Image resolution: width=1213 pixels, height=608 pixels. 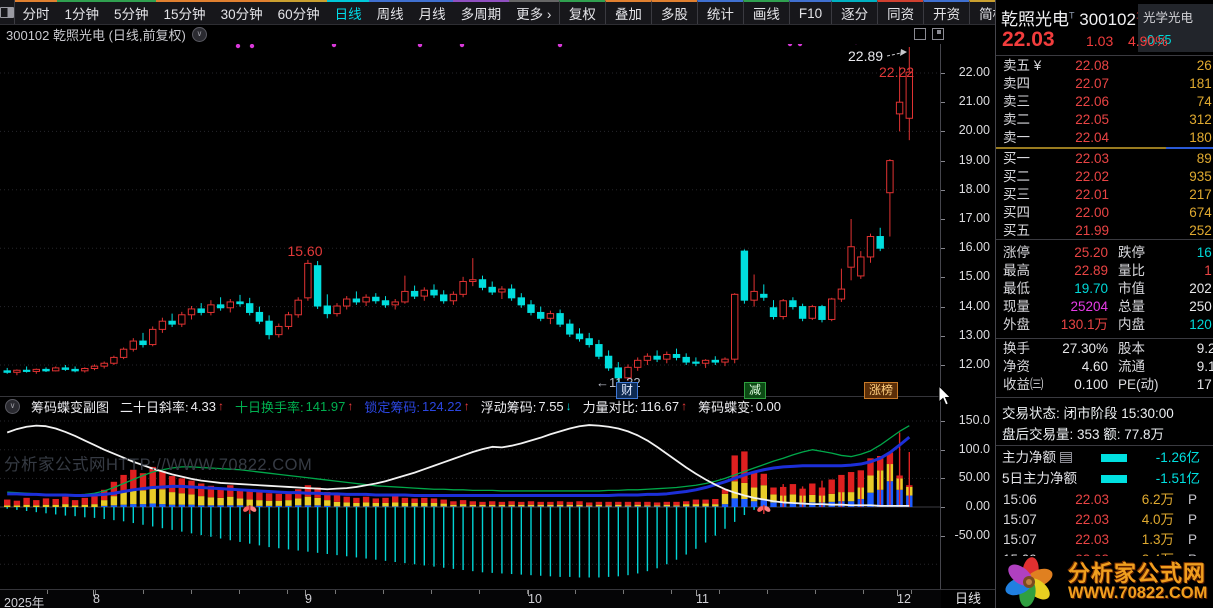 What do you see at coordinates (1066, 457) in the screenshot?
I see `list-icon` at bounding box center [1066, 457].